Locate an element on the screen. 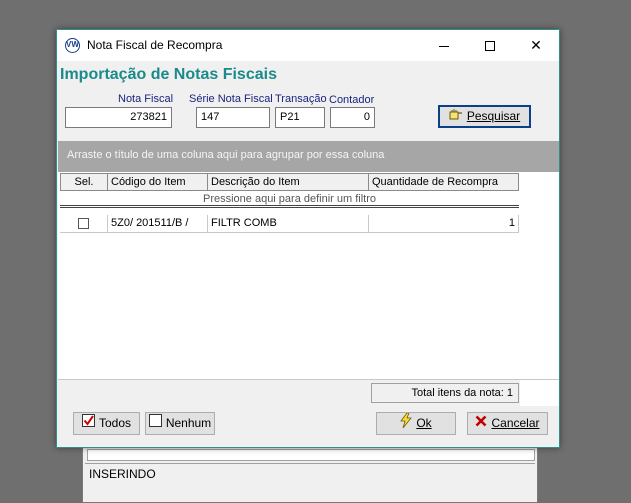 The width and height of the screenshot is (631, 503). table-row: 5Z0/ 201511/B / FILTR COMB 1 is located at coordinates (289, 224).